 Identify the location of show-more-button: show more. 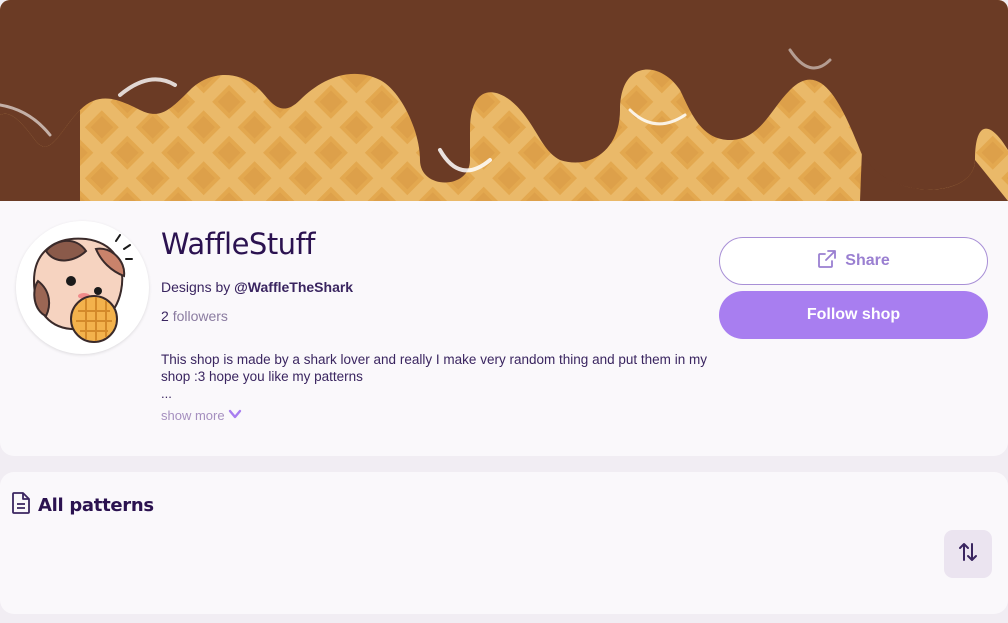
(201, 415).